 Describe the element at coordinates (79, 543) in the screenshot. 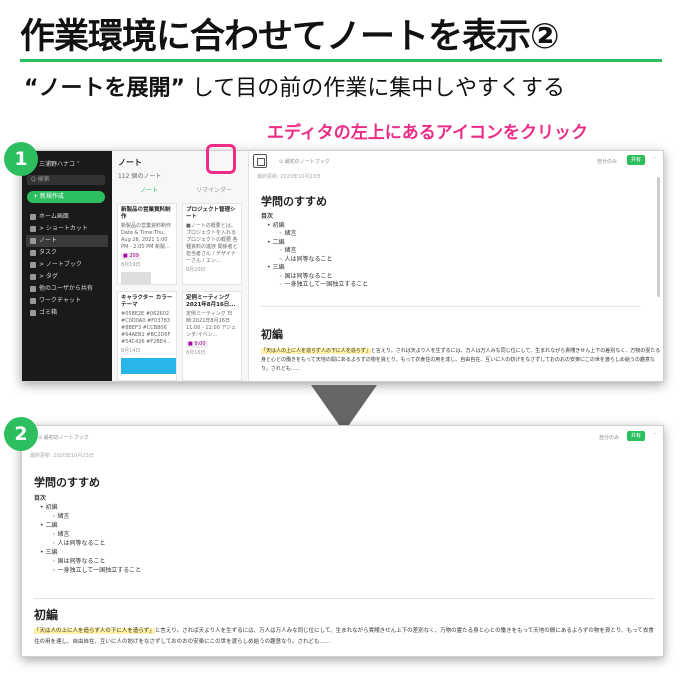

I see `toc-subitem: ◦ 人は同等なること` at that location.